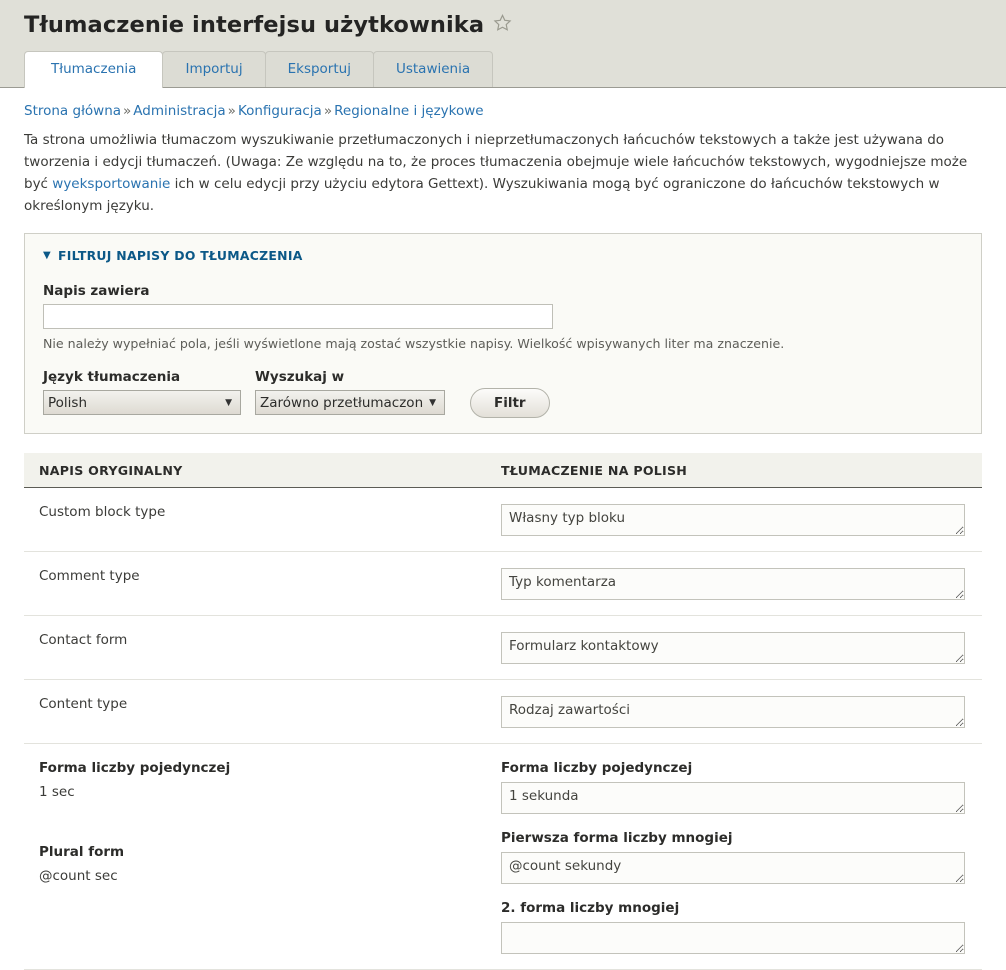 The width and height of the screenshot is (1006, 970). I want to click on tab-tlumaczenia: Tłumaczenia, so click(94, 69).